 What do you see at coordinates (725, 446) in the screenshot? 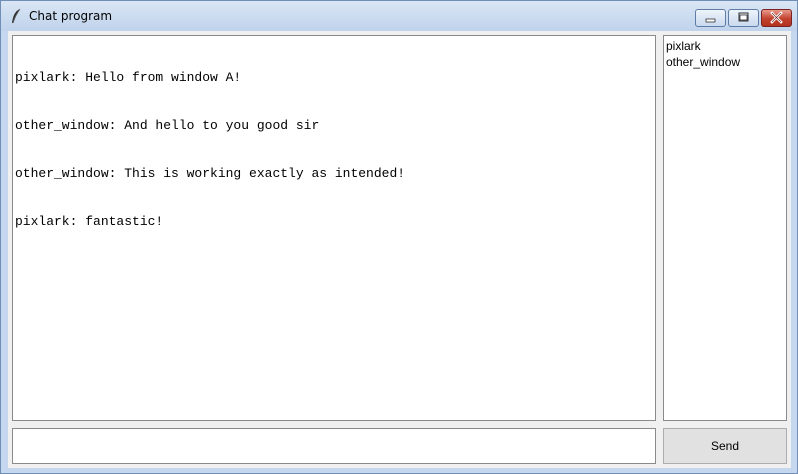
I see `send-button: Send` at bounding box center [725, 446].